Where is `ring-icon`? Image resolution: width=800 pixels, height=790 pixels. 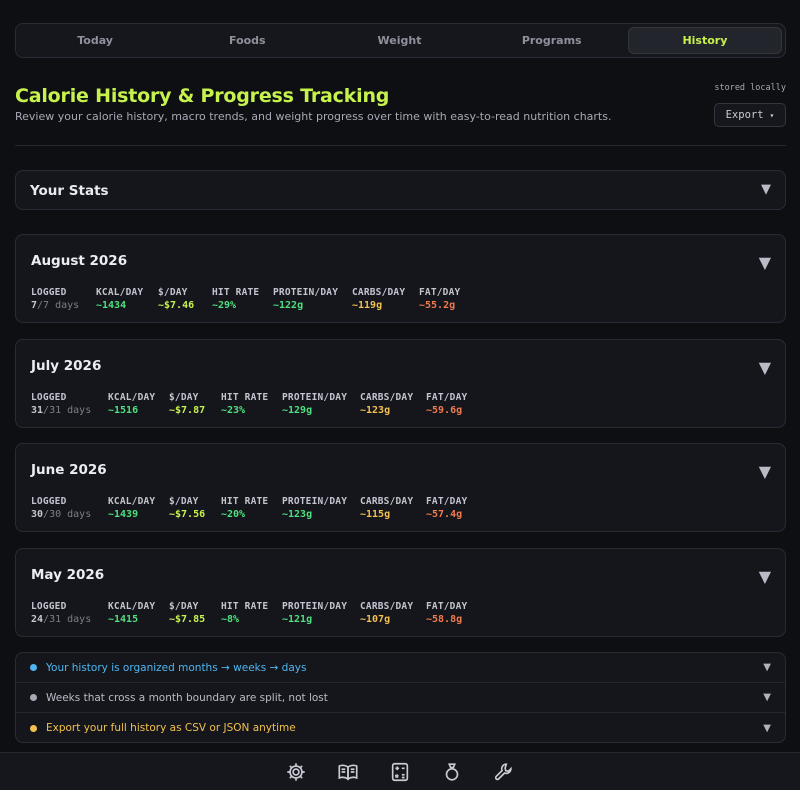
ring-icon is located at coordinates (452, 772).